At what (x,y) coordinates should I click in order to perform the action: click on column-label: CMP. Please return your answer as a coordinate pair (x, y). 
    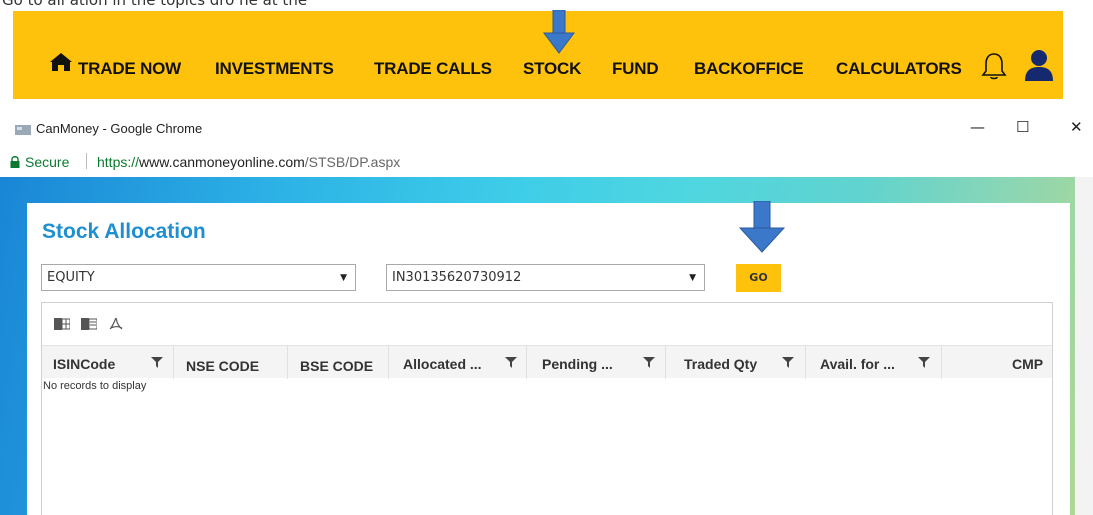
    Looking at the image, I should click on (1028, 364).